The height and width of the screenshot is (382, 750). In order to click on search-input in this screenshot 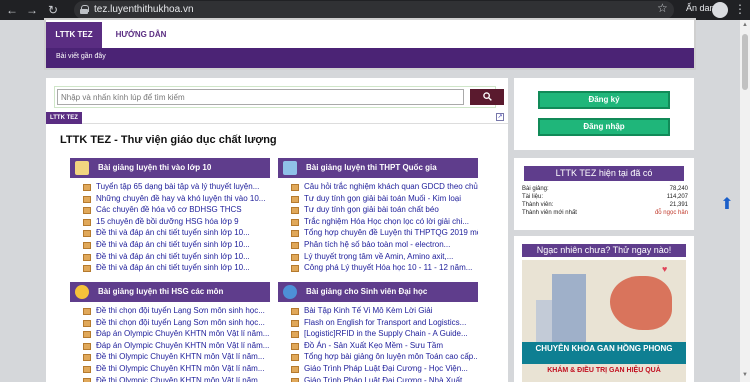, I will do `click(260, 97)`.